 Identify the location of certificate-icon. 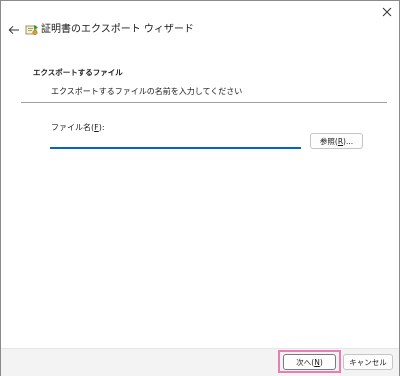
(31, 30).